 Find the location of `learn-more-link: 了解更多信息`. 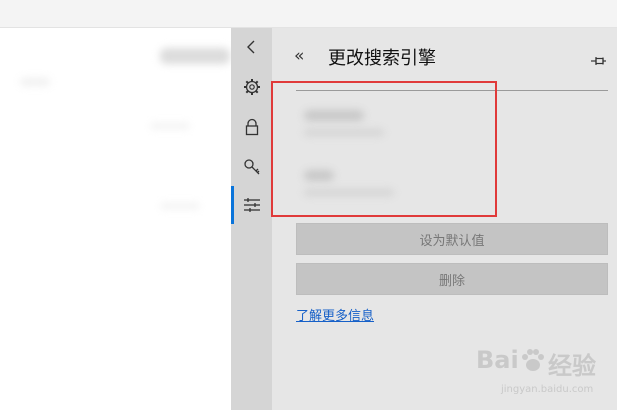

learn-more-link: 了解更多信息 is located at coordinates (335, 314).